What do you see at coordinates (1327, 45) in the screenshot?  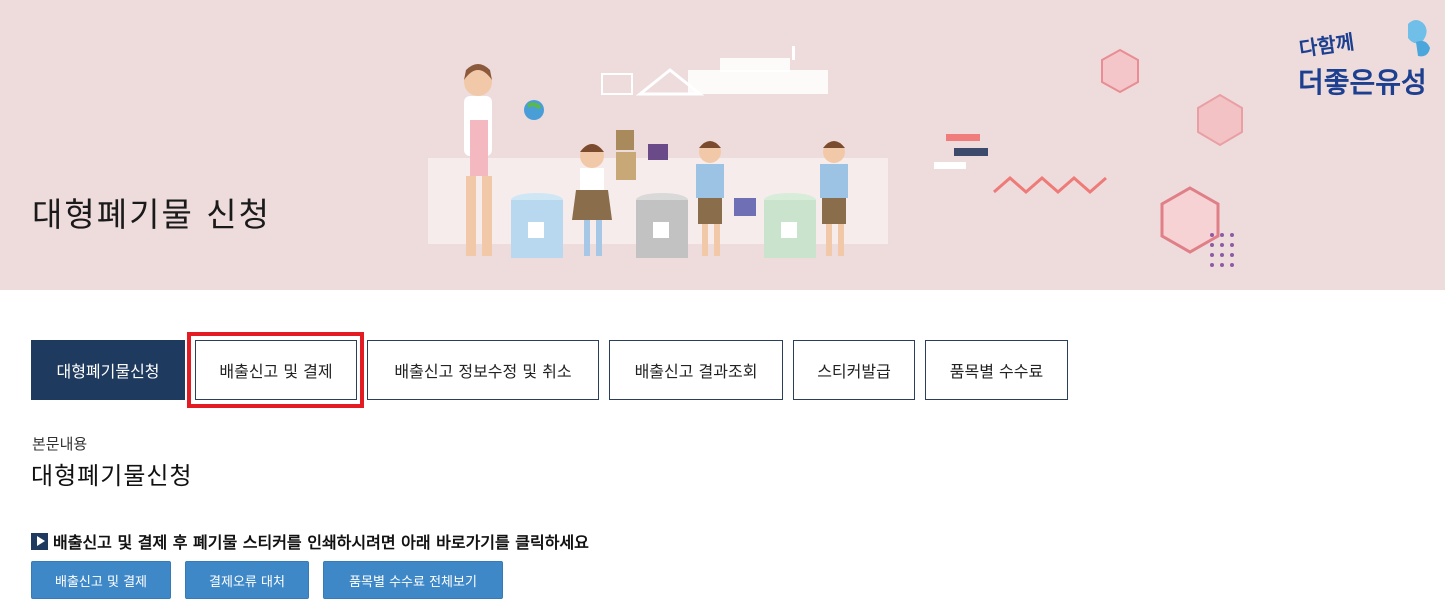 I see `svg-text: 다함께` at bounding box center [1327, 45].